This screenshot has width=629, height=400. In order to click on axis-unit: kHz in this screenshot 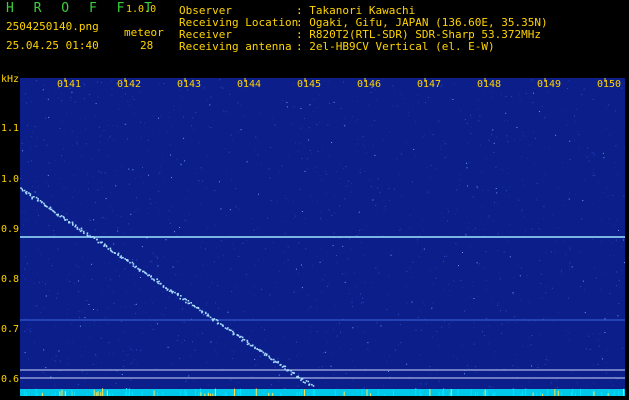, I will do `click(10, 79)`.